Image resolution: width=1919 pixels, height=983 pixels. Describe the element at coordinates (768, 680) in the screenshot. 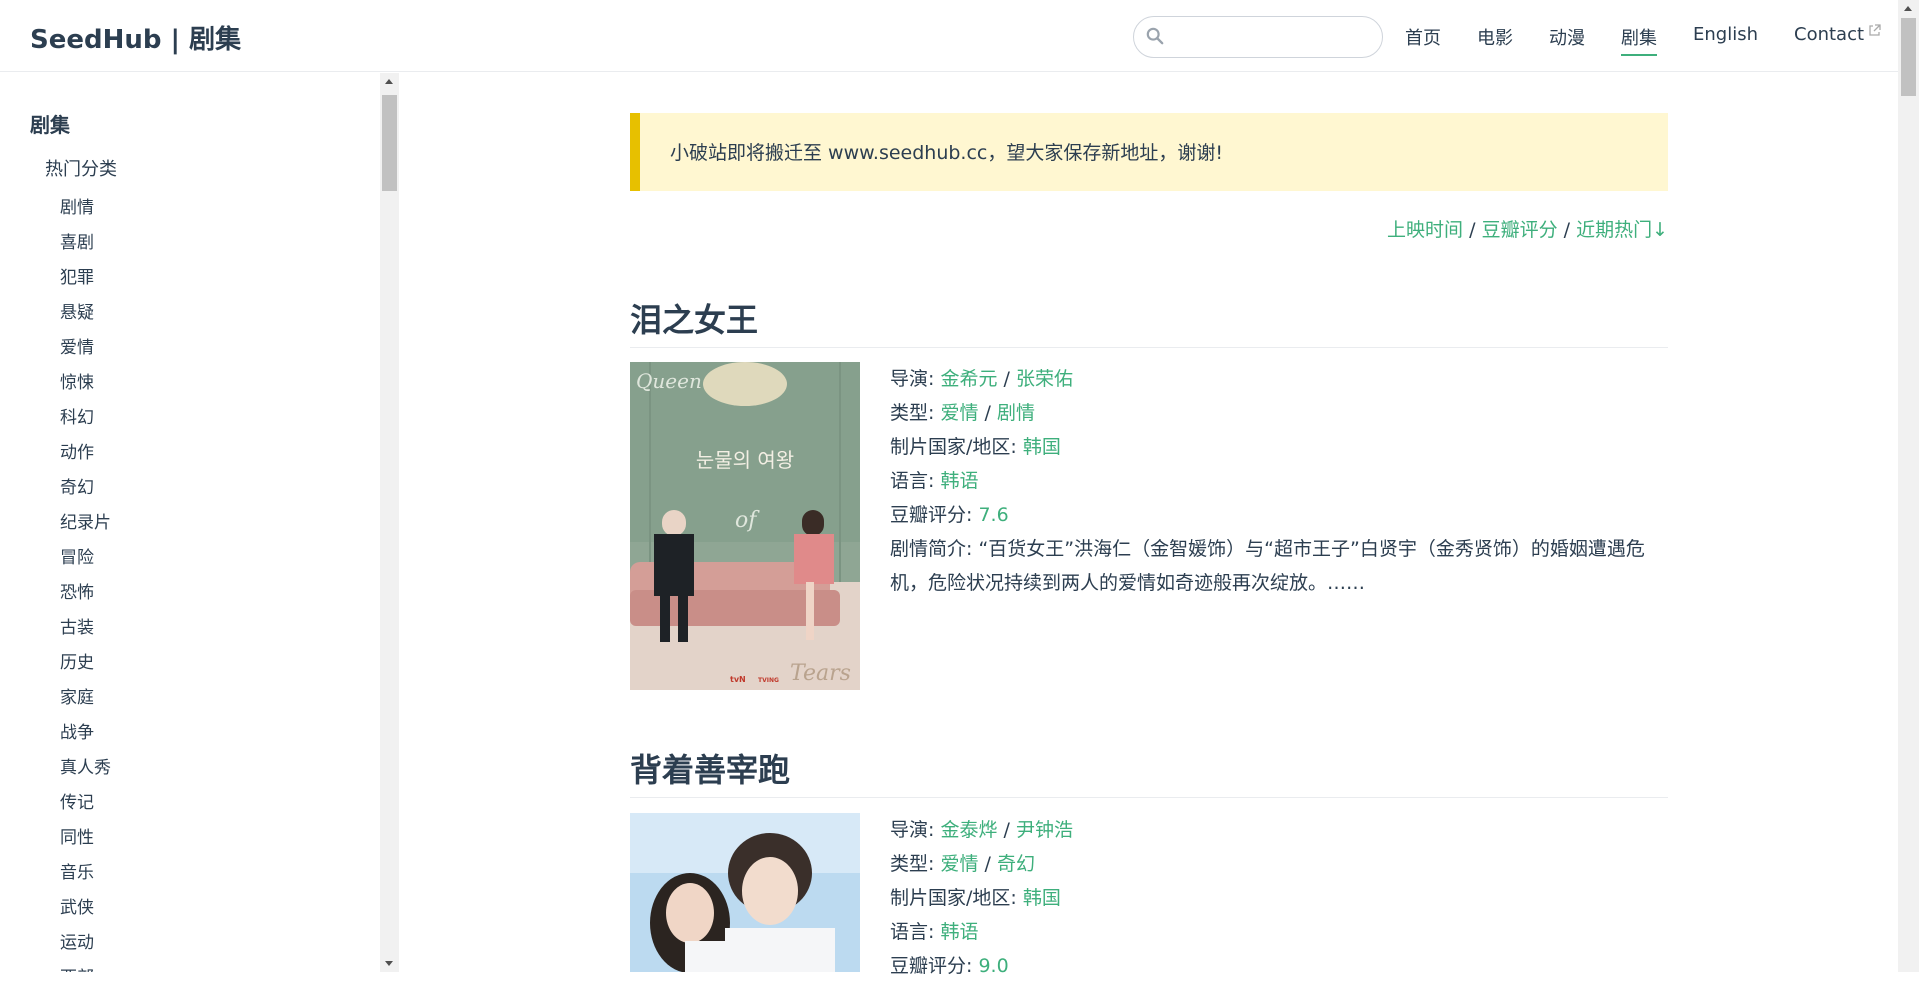

I see `poster-tving-logo: TVING` at that location.